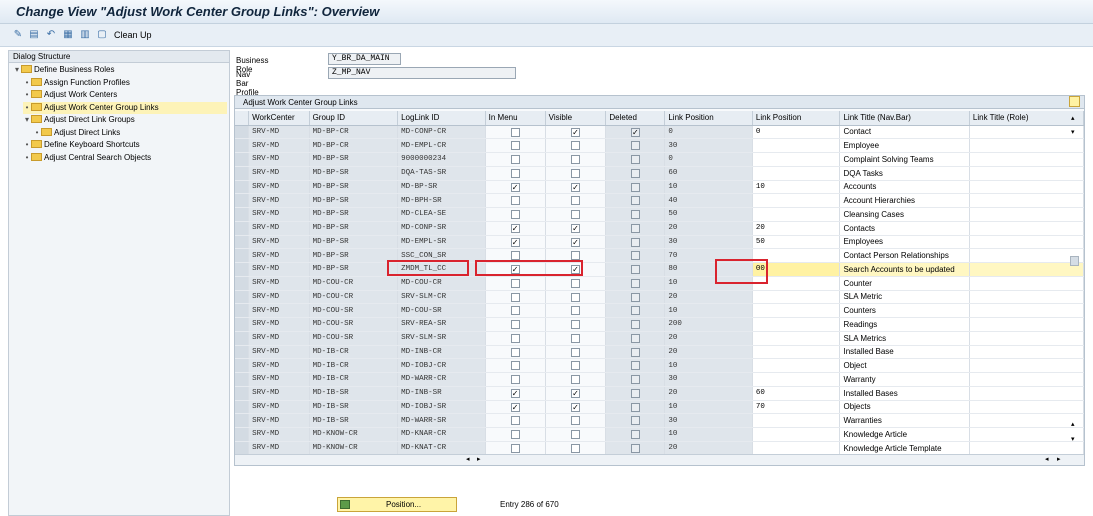  What do you see at coordinates (904, 132) in the screenshot?
I see `link-title-navbar-input: Contact` at bounding box center [904, 132].